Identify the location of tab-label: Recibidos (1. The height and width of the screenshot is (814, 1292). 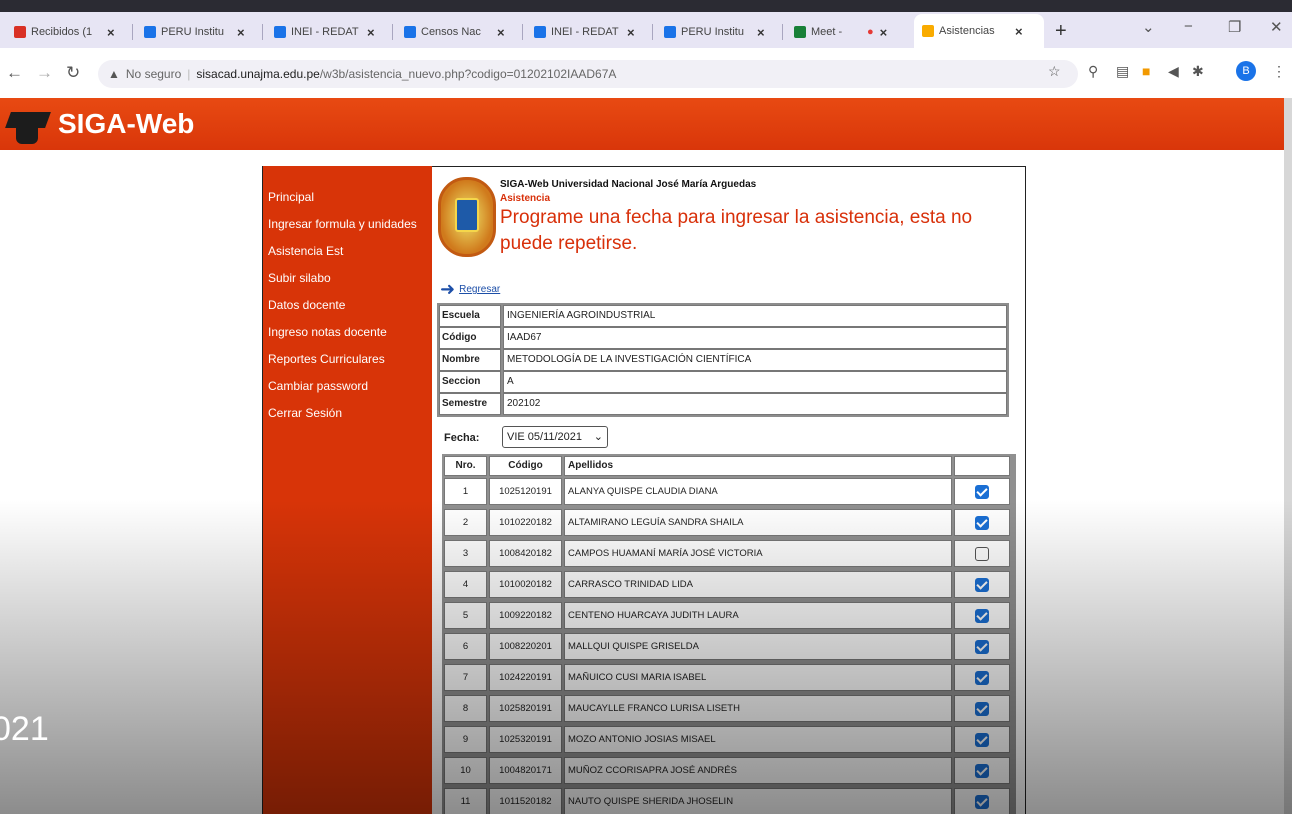
(62, 32).